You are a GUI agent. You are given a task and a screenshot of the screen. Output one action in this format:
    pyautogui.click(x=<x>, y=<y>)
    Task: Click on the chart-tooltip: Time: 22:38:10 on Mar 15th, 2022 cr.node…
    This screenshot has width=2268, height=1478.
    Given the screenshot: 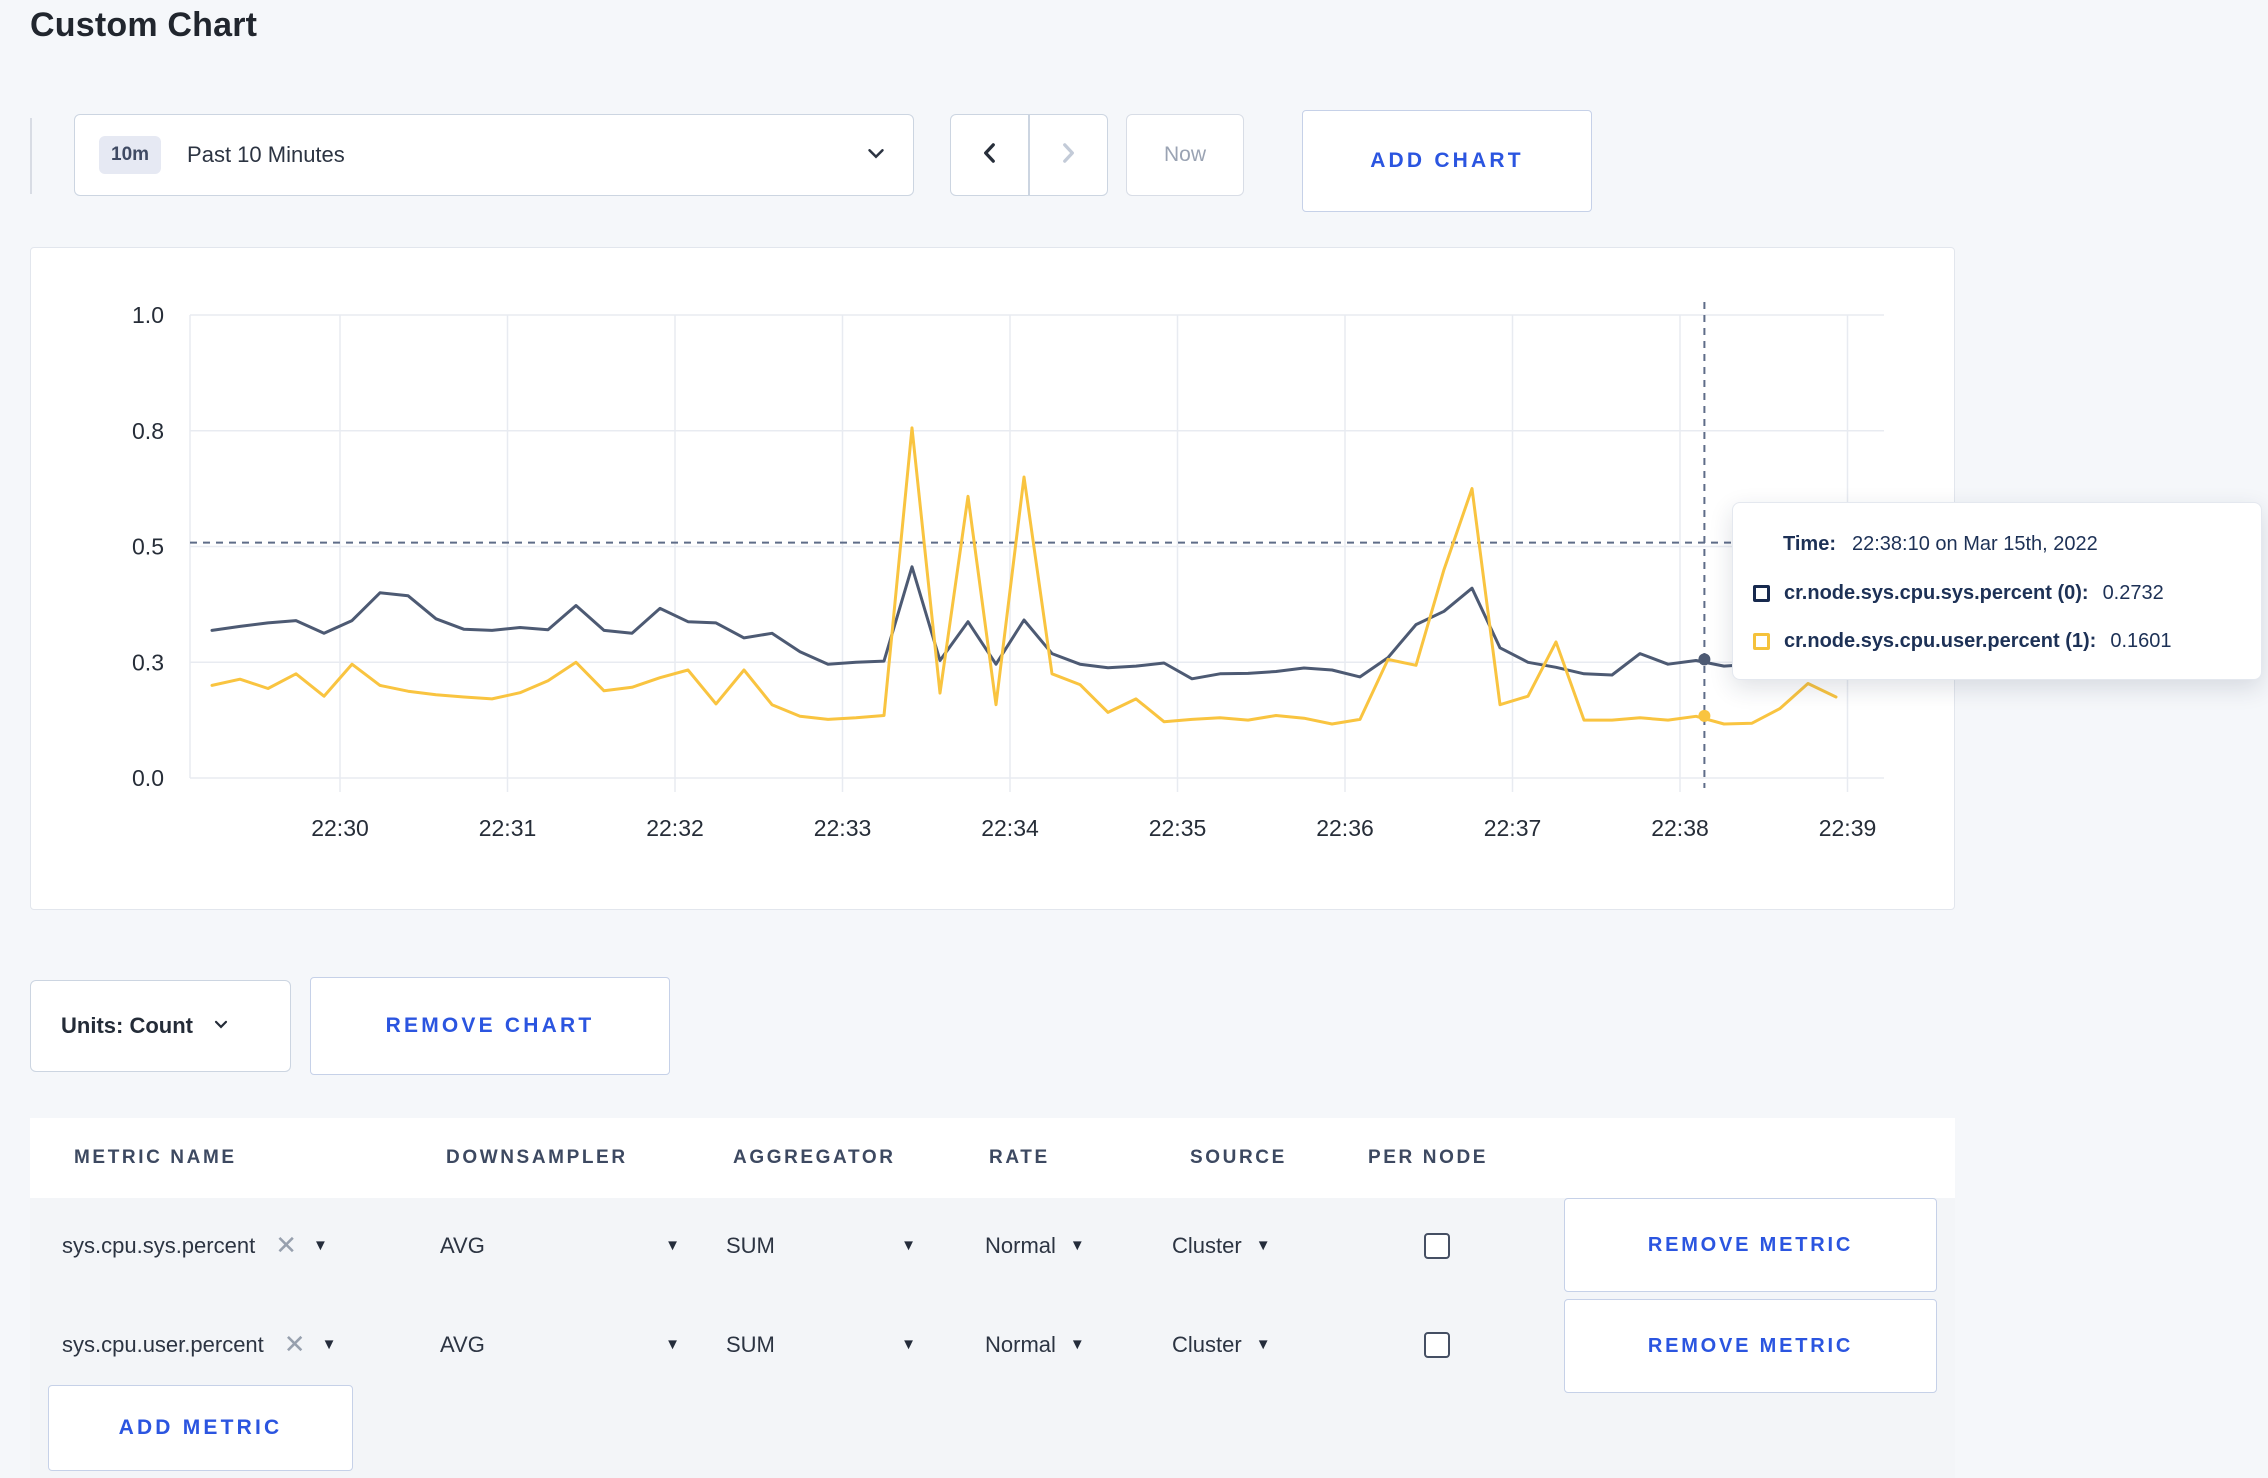 What is the action you would take?
    pyautogui.click(x=1997, y=591)
    